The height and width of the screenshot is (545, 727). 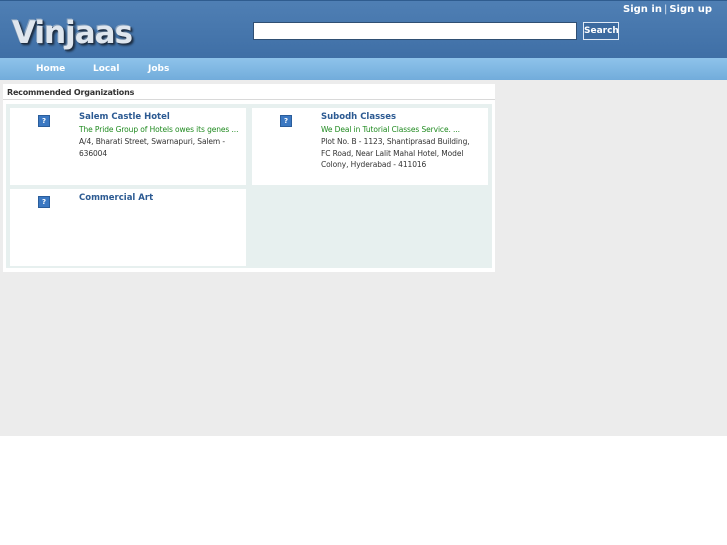 What do you see at coordinates (415, 31) in the screenshot?
I see `search-input` at bounding box center [415, 31].